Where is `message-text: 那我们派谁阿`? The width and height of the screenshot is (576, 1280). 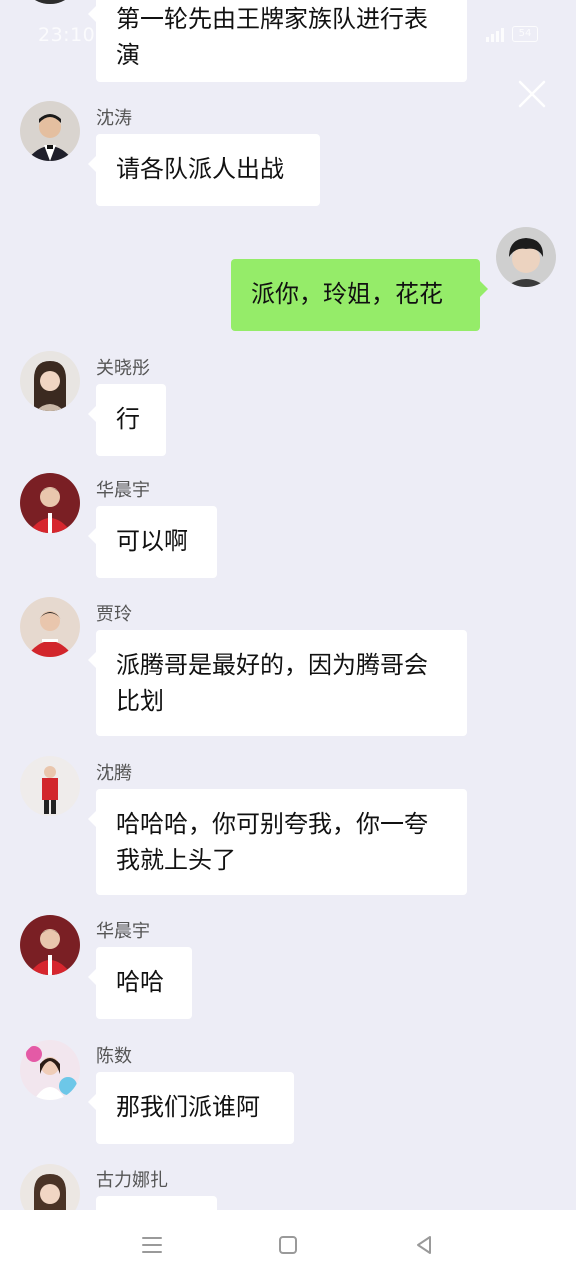 message-text: 那我们派谁阿 is located at coordinates (188, 1107).